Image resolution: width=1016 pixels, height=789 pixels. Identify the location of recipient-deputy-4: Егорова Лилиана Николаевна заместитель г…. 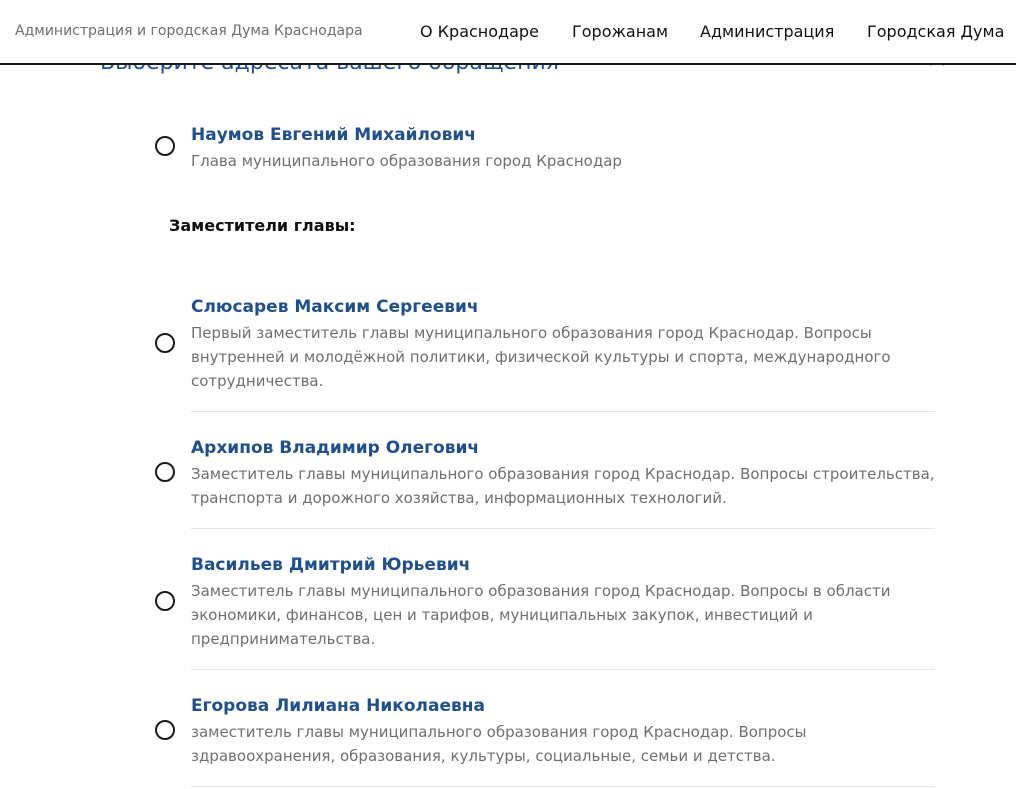
(563, 731).